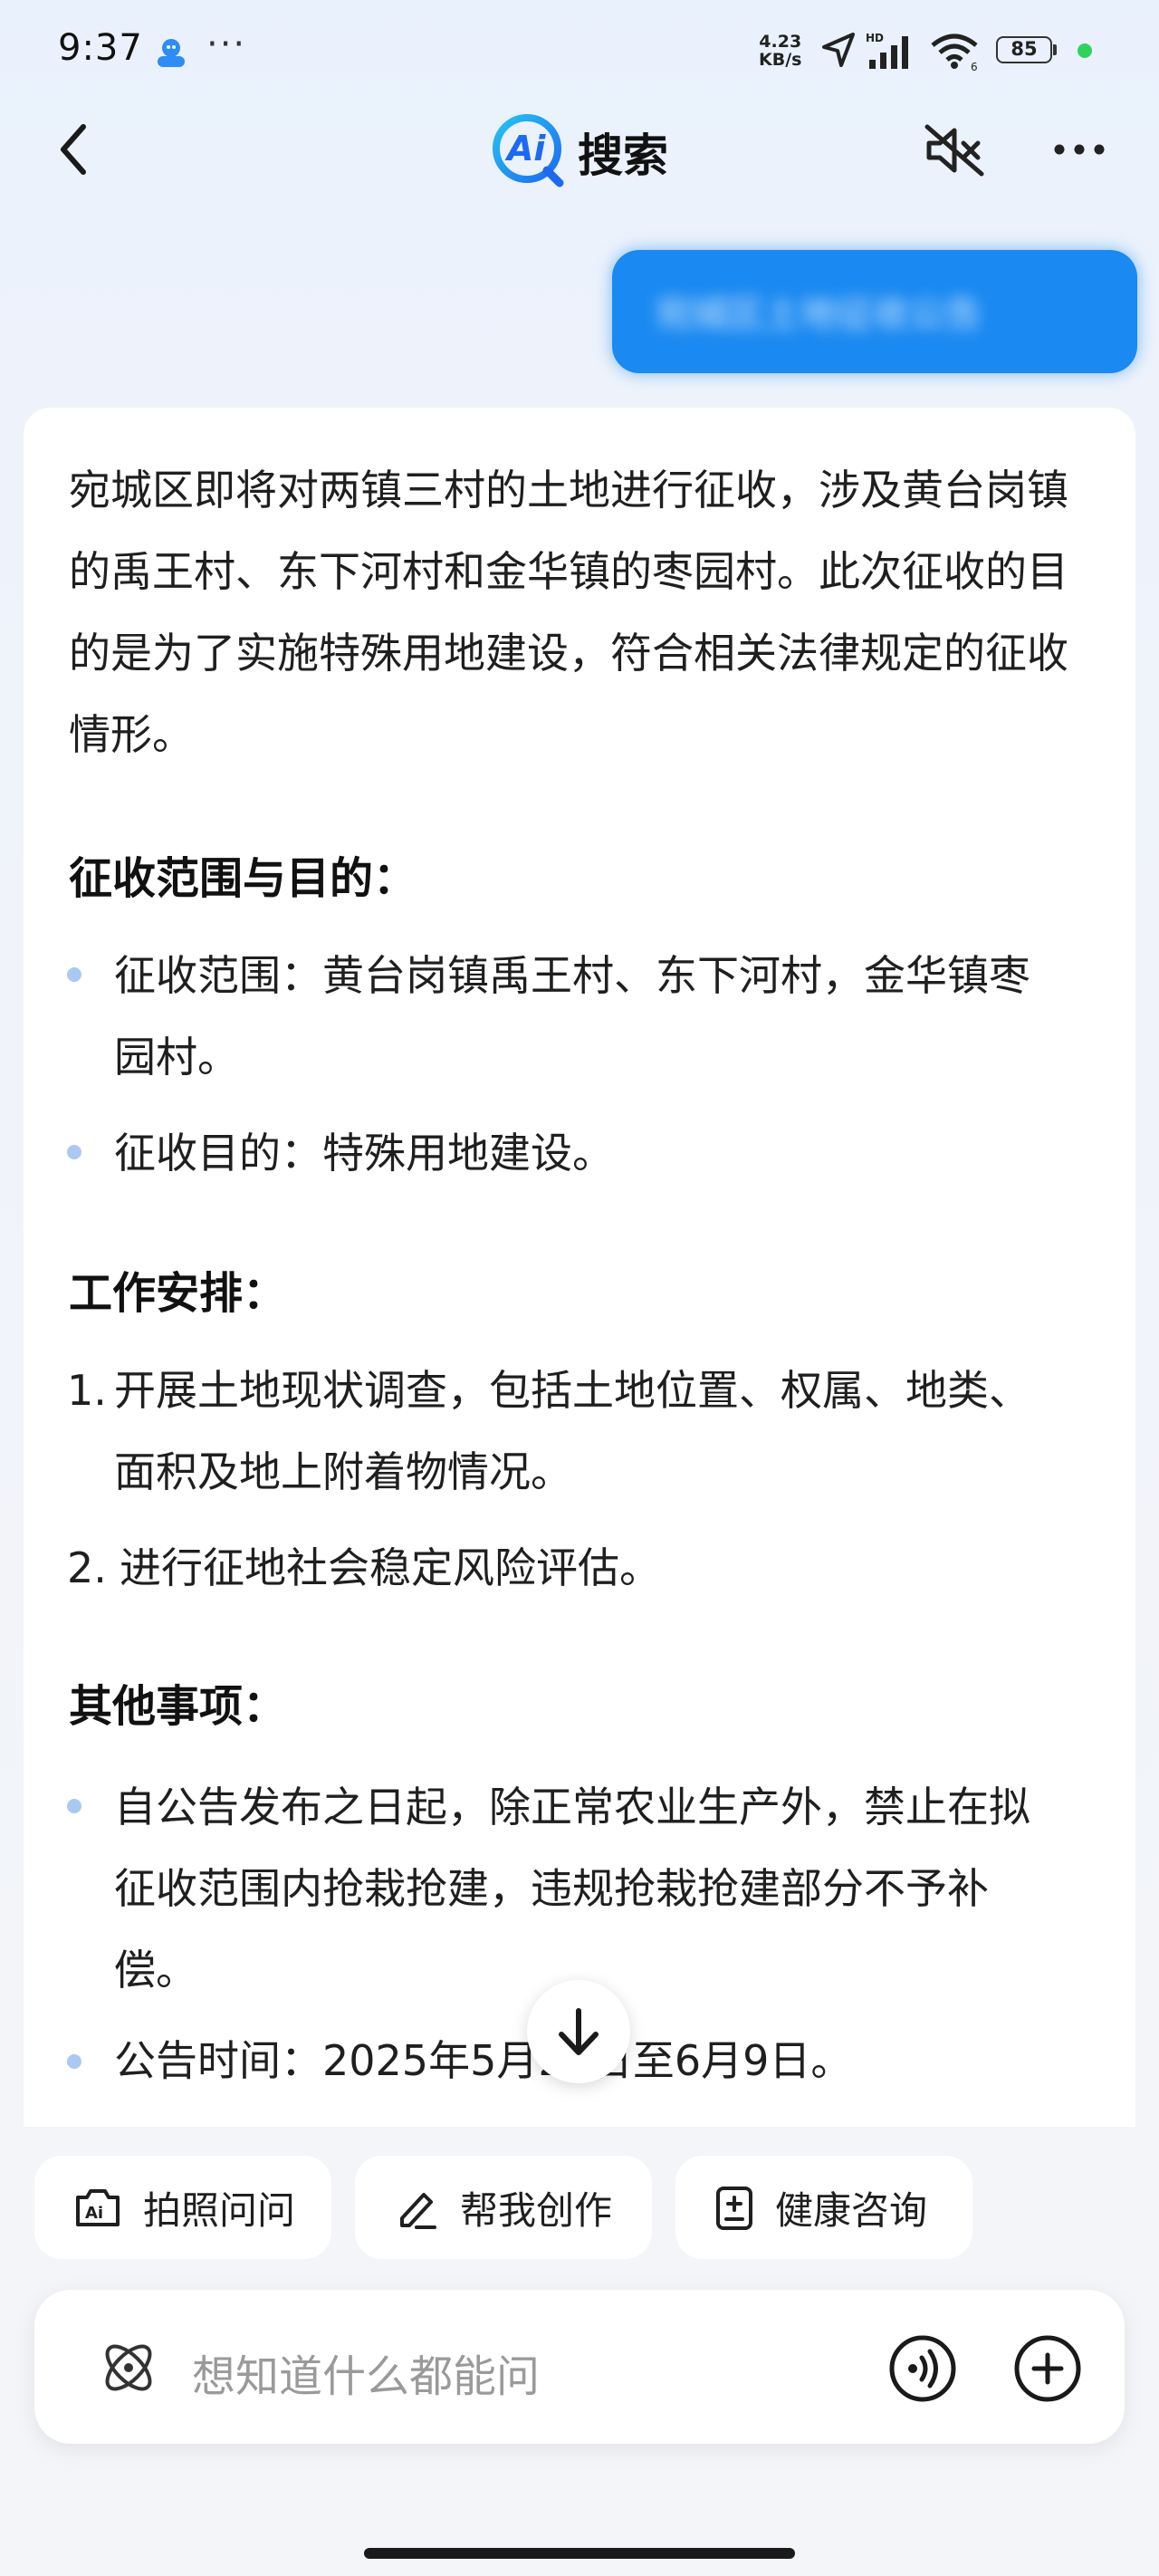 The width and height of the screenshot is (1159, 2576). I want to click on user-message-text: 宛城区土地征收公告, so click(819, 314).